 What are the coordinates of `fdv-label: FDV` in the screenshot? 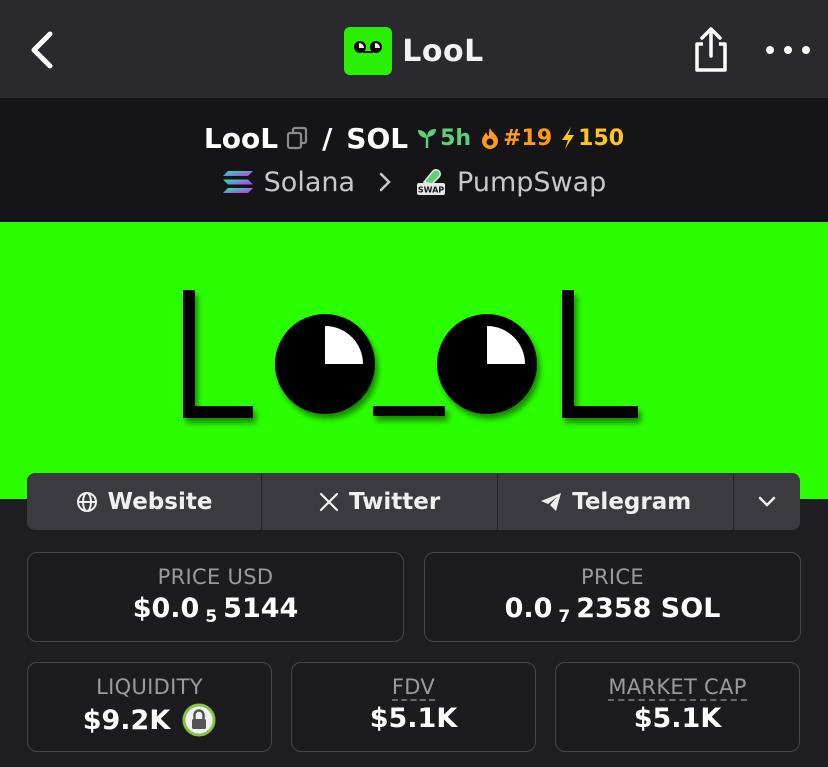 It's located at (413, 688).